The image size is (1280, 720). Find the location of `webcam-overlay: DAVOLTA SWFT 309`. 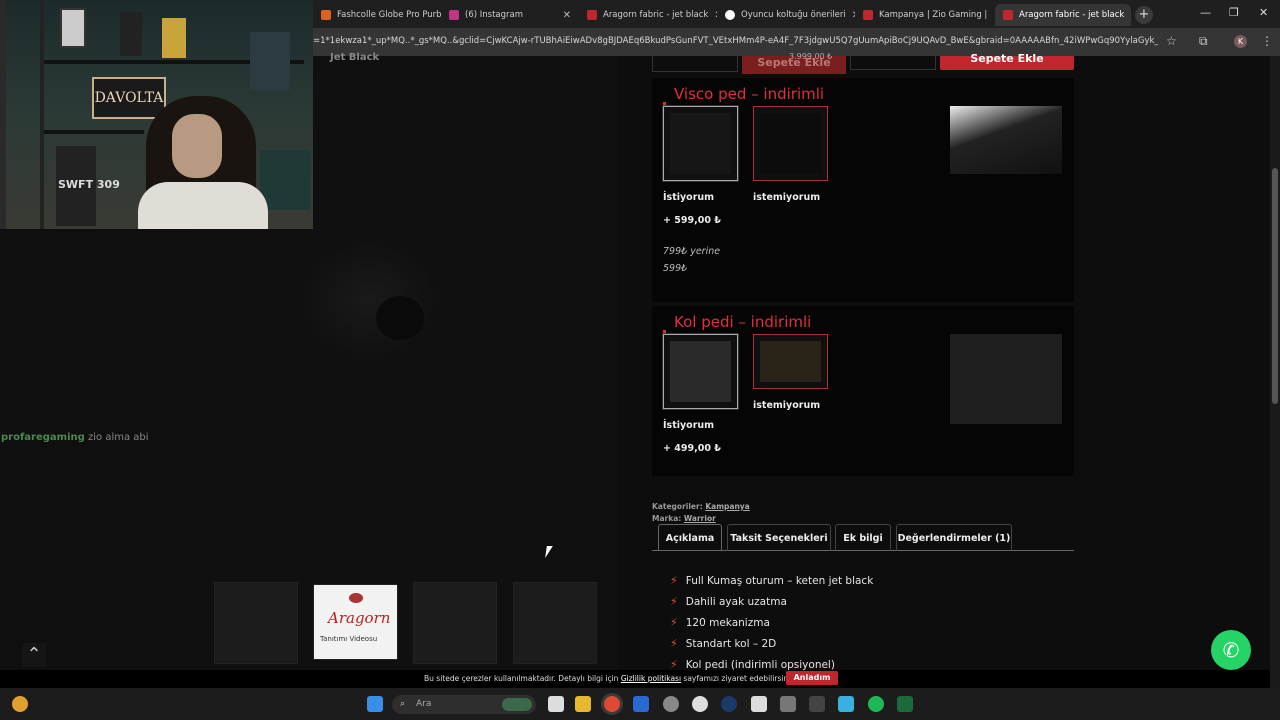

webcam-overlay: DAVOLTA SWFT 309 is located at coordinates (156, 114).